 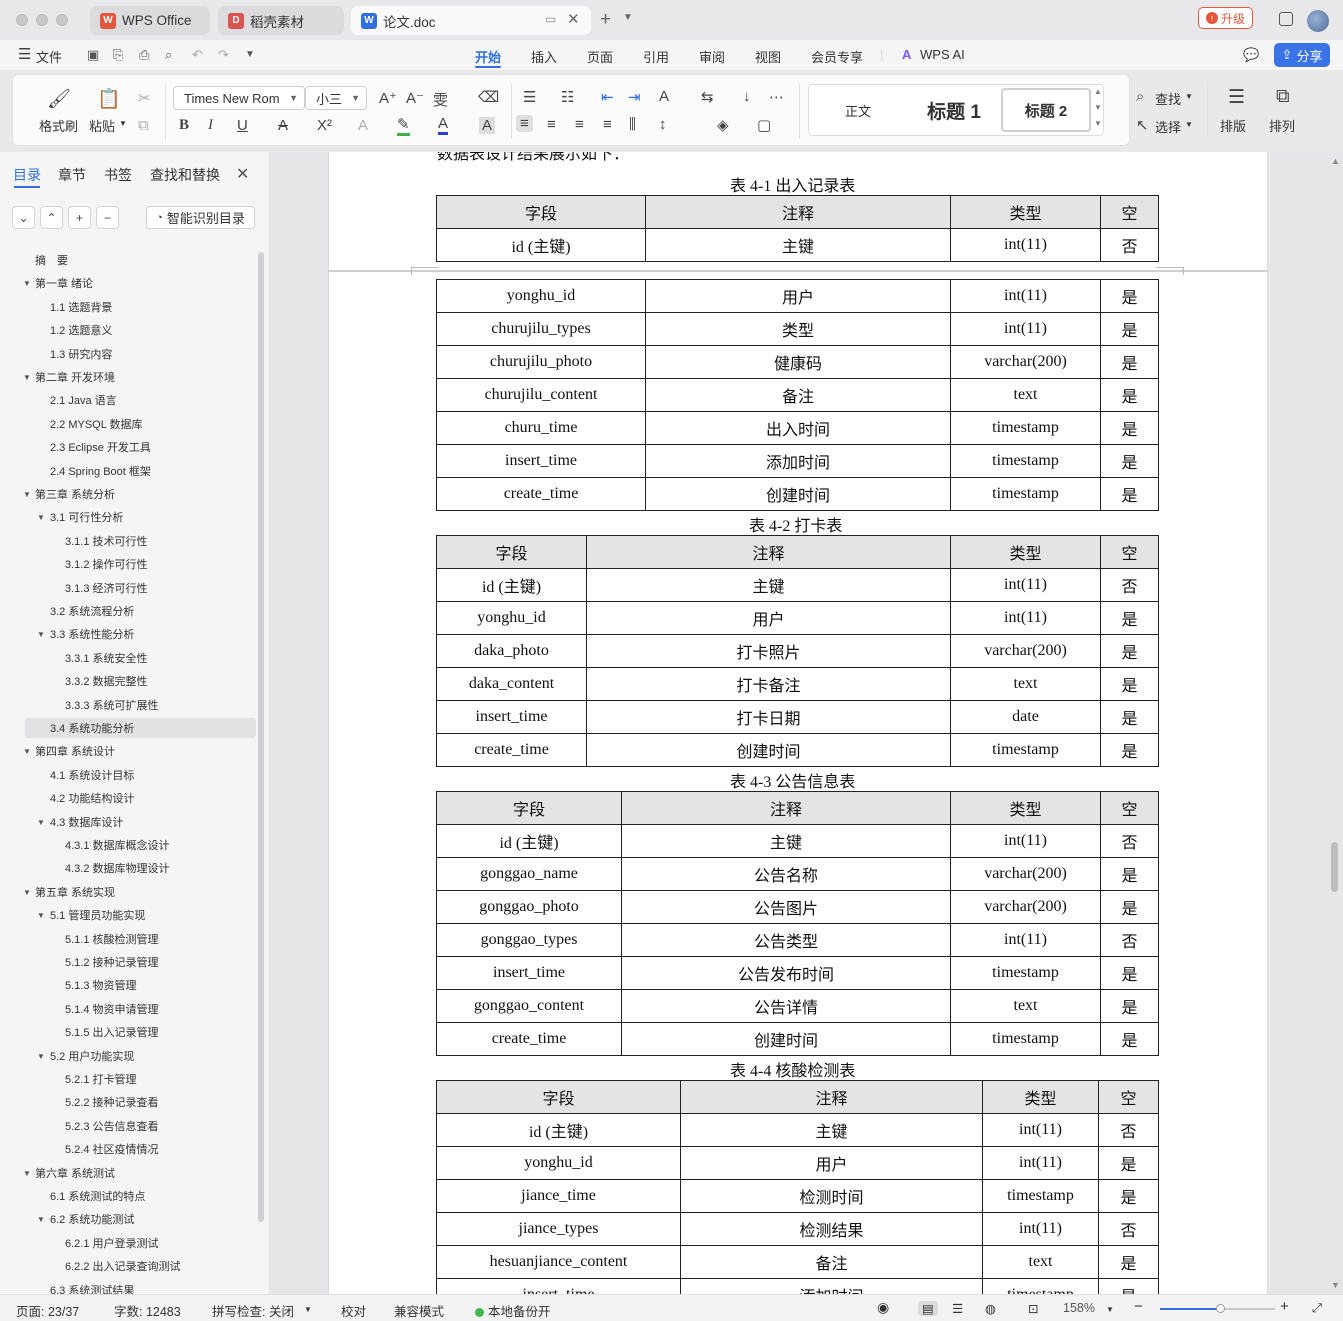 What do you see at coordinates (511, 651) in the screenshot?
I see `table-cell: daka_photo` at bounding box center [511, 651].